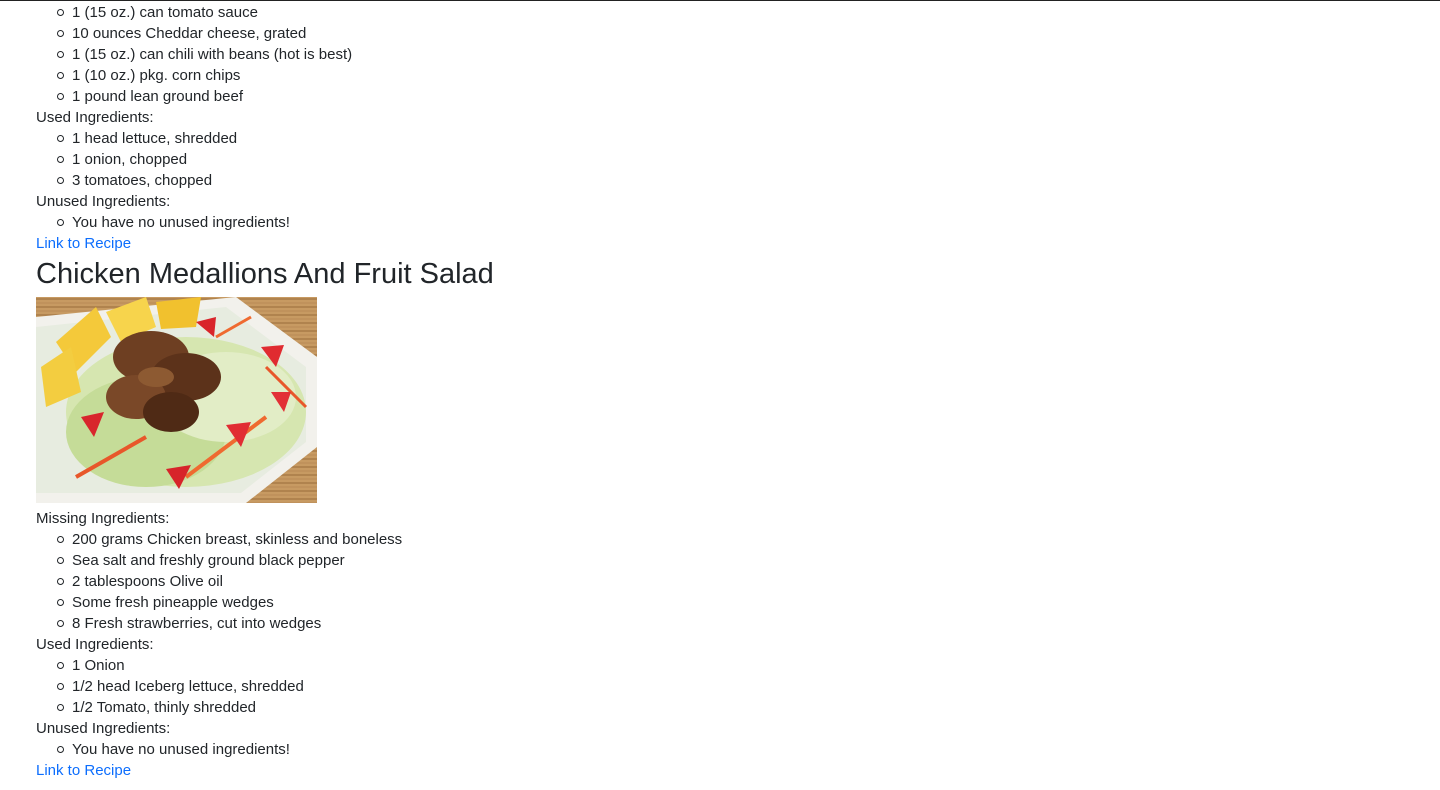  Describe the element at coordinates (596, 602) in the screenshot. I see `list-item: Some fresh pineapple wedges` at that location.